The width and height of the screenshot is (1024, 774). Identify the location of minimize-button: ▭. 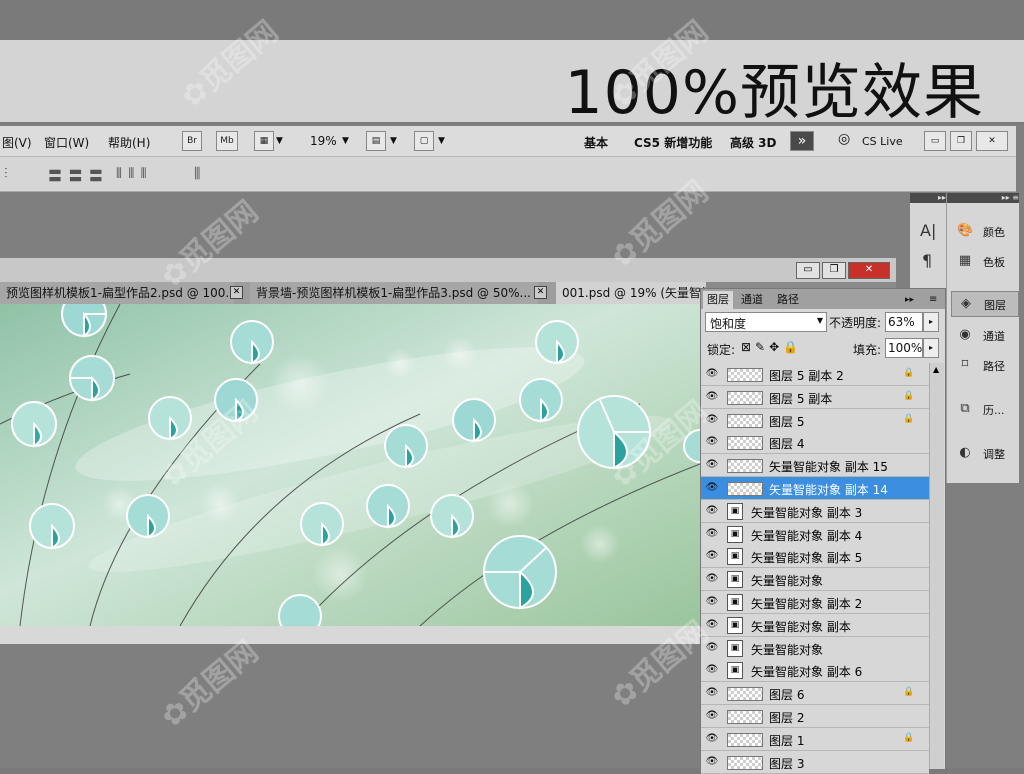
(935, 141).